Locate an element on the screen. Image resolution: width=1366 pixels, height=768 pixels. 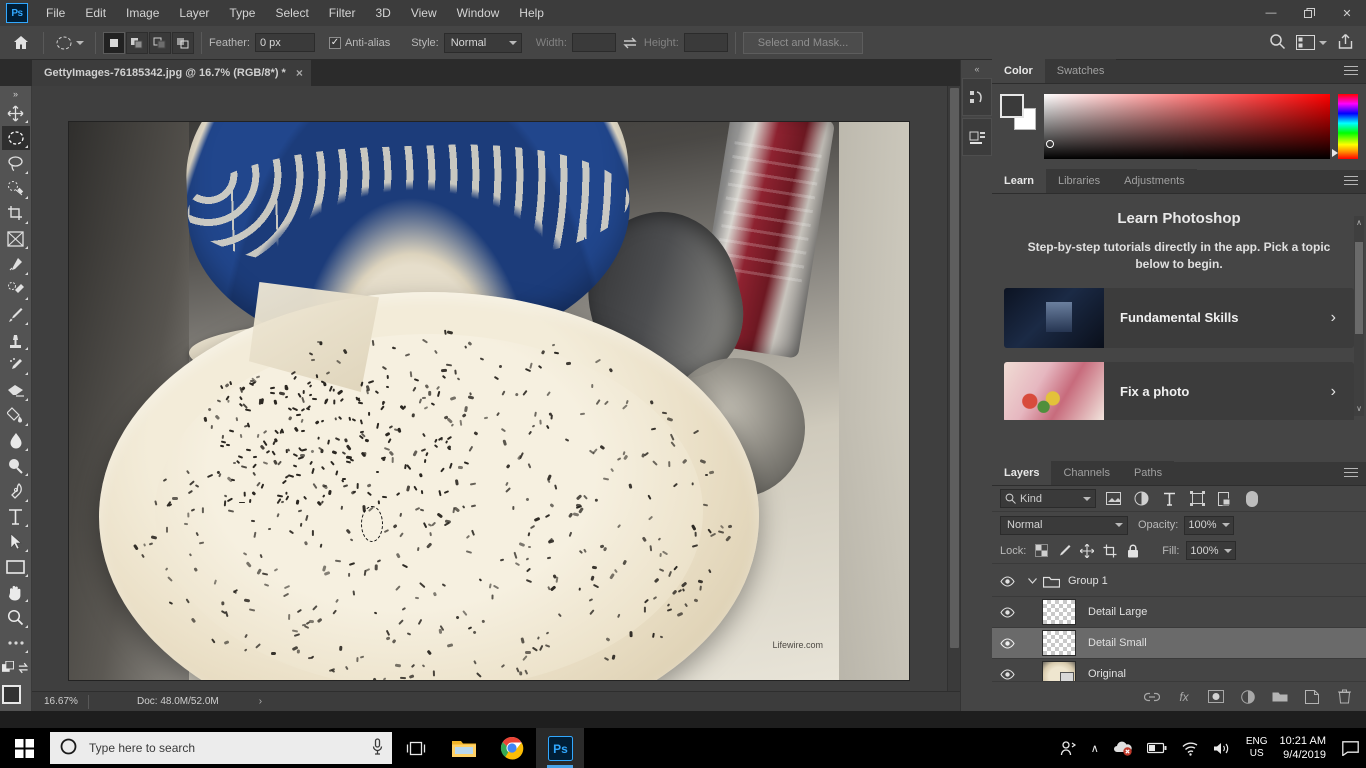
zoom-tool is located at coordinates (16, 617).